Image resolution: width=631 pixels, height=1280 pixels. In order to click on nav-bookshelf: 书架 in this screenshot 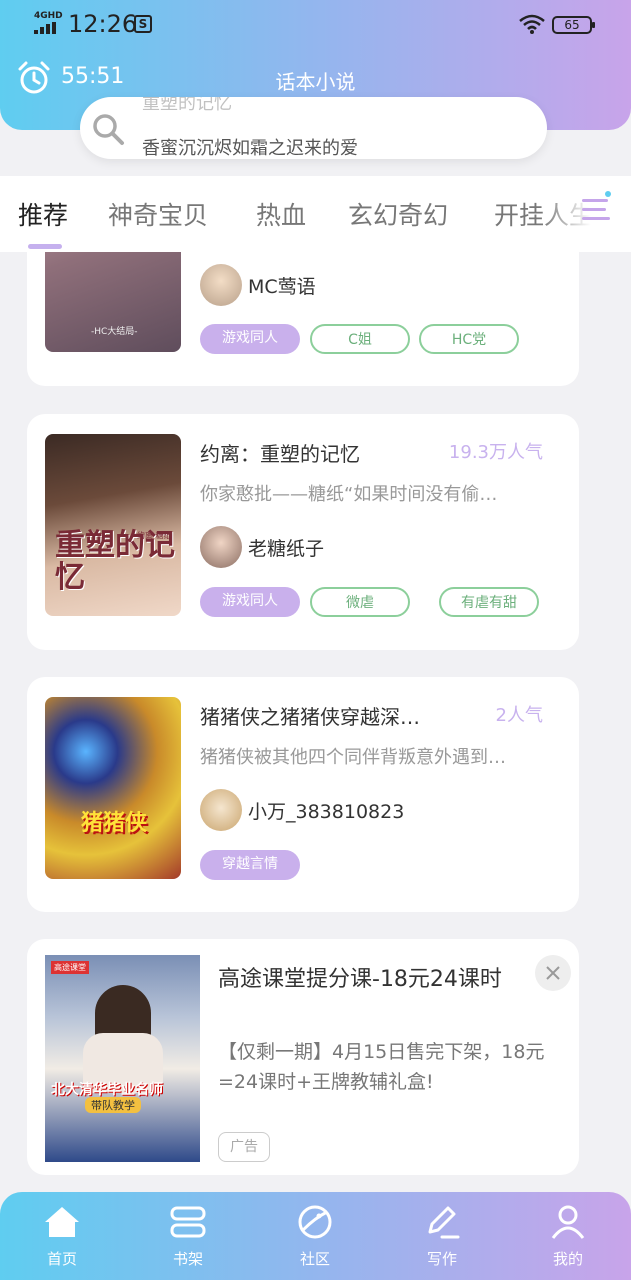, I will do `click(188, 1234)`.